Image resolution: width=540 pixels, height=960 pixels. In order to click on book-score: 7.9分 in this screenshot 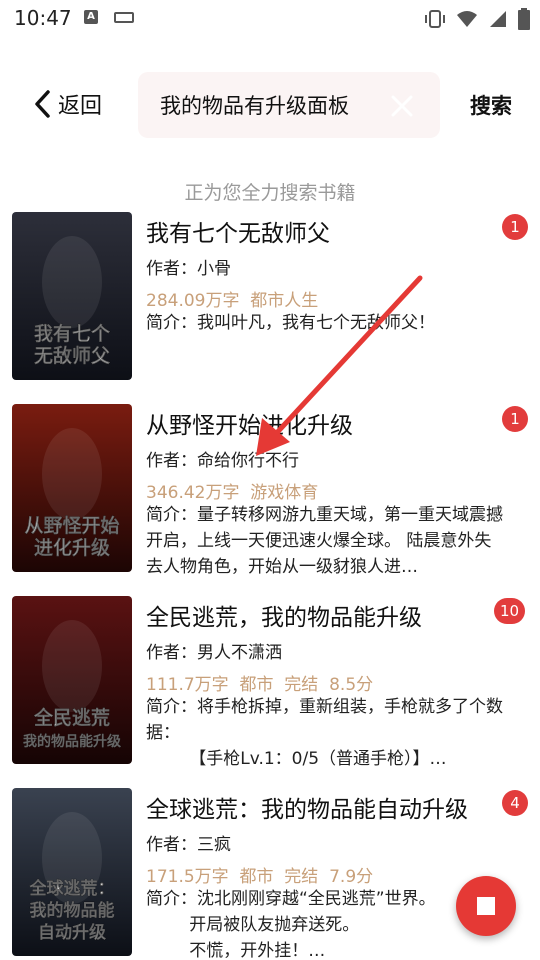, I will do `click(351, 877)`.